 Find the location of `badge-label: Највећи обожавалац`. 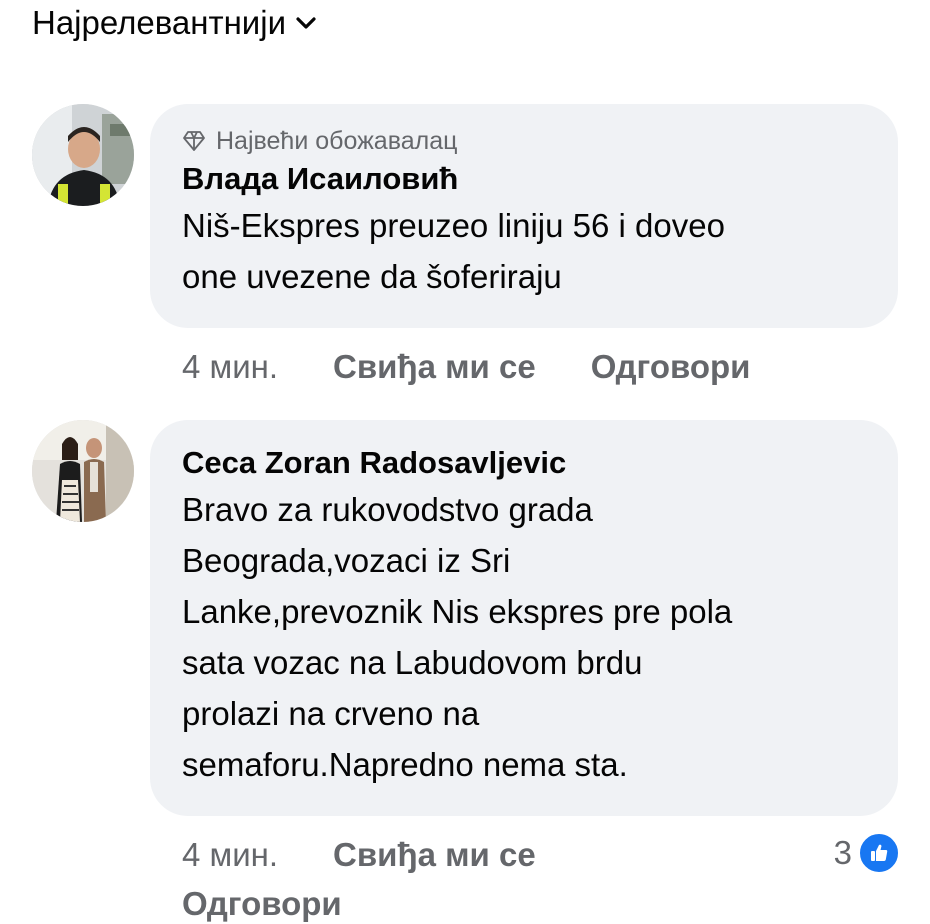

badge-label: Највећи обожавалац is located at coordinates (337, 140).